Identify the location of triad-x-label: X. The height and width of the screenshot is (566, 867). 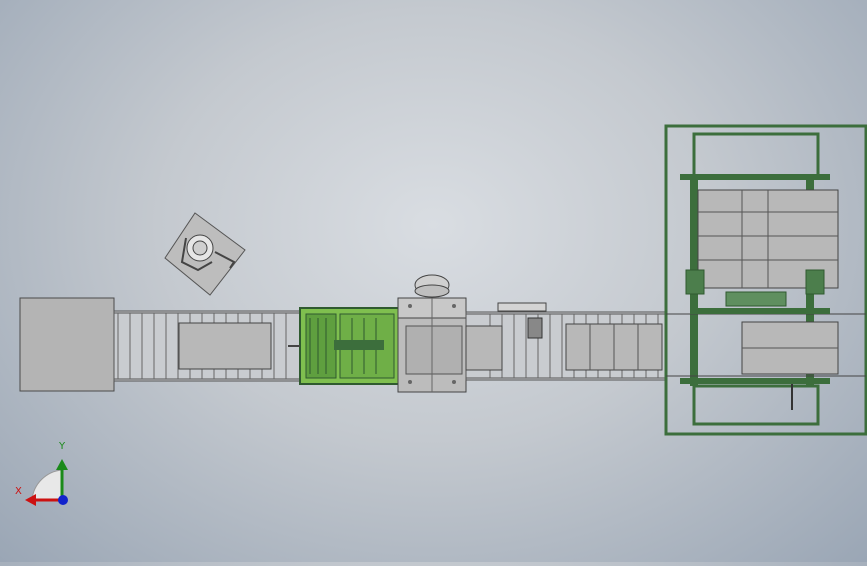
(18, 491).